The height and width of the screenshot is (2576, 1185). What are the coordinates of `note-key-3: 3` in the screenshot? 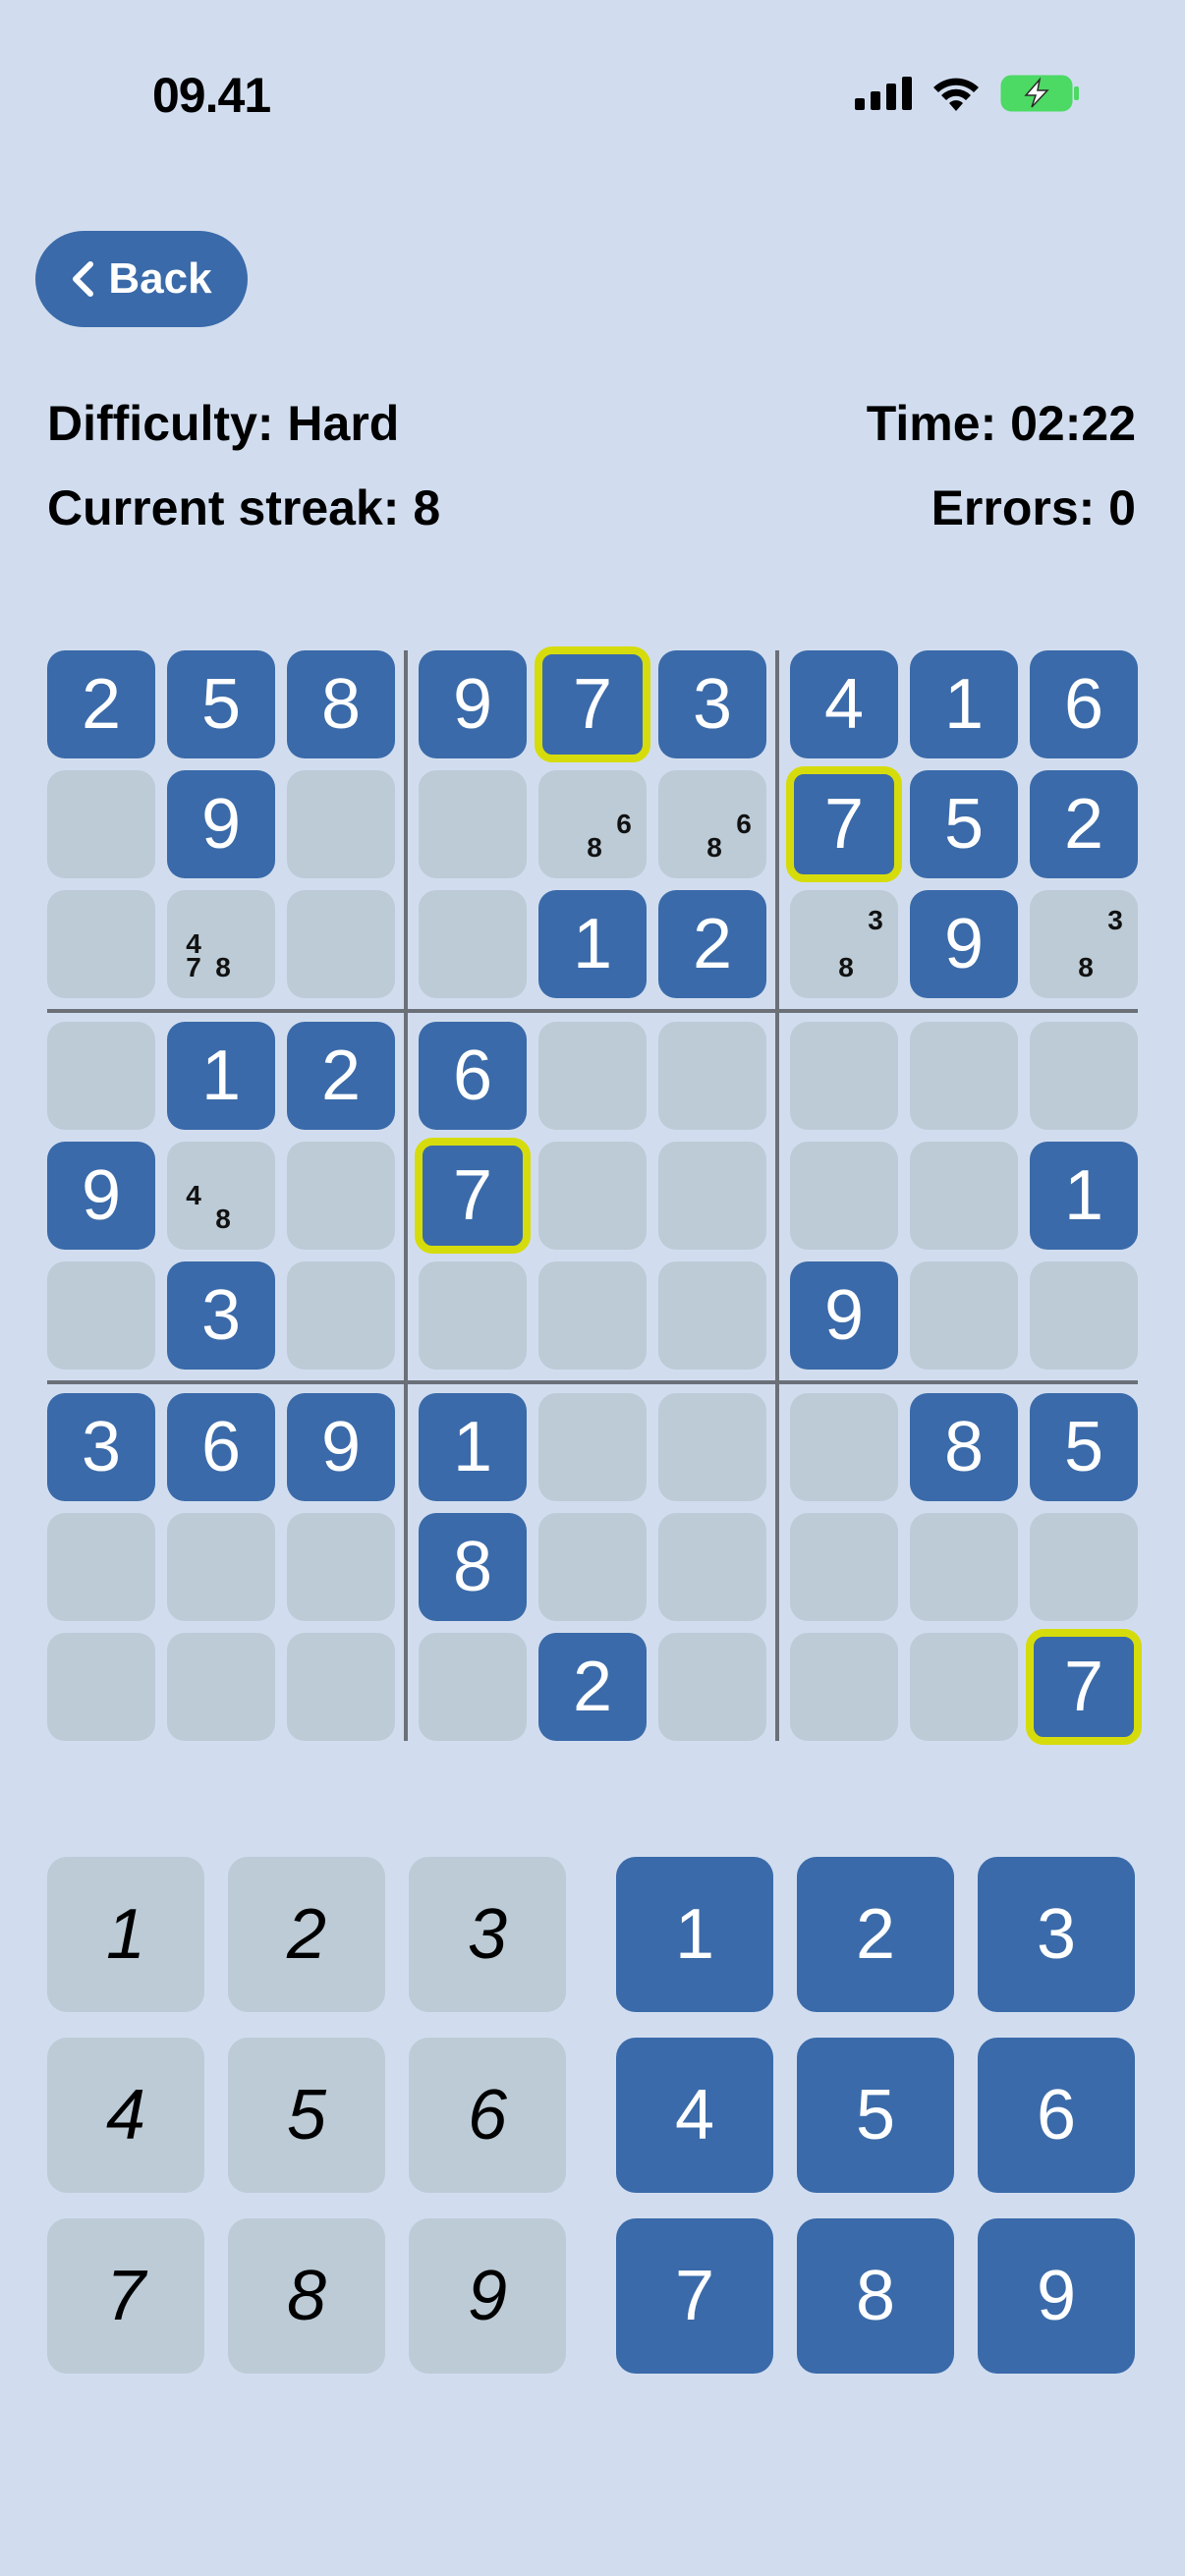 It's located at (488, 1934).